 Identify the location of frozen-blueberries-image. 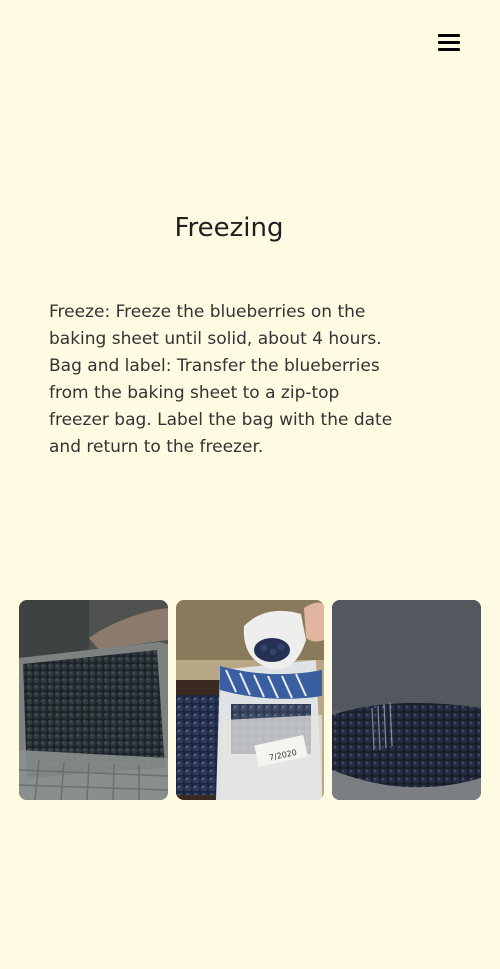
(406, 700).